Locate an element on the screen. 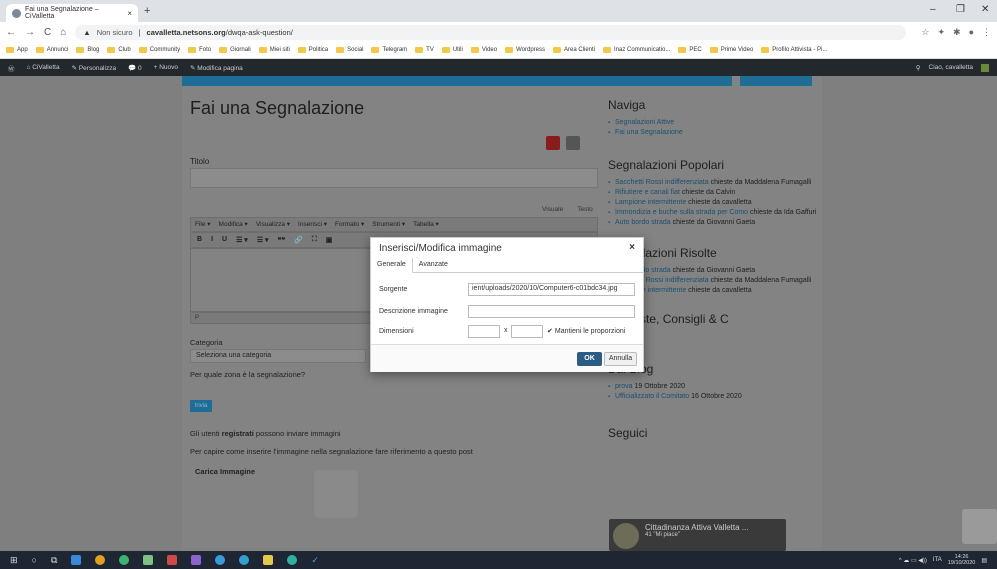 This screenshot has width=997, height=569. new-tab-button: + is located at coordinates (147, 11).